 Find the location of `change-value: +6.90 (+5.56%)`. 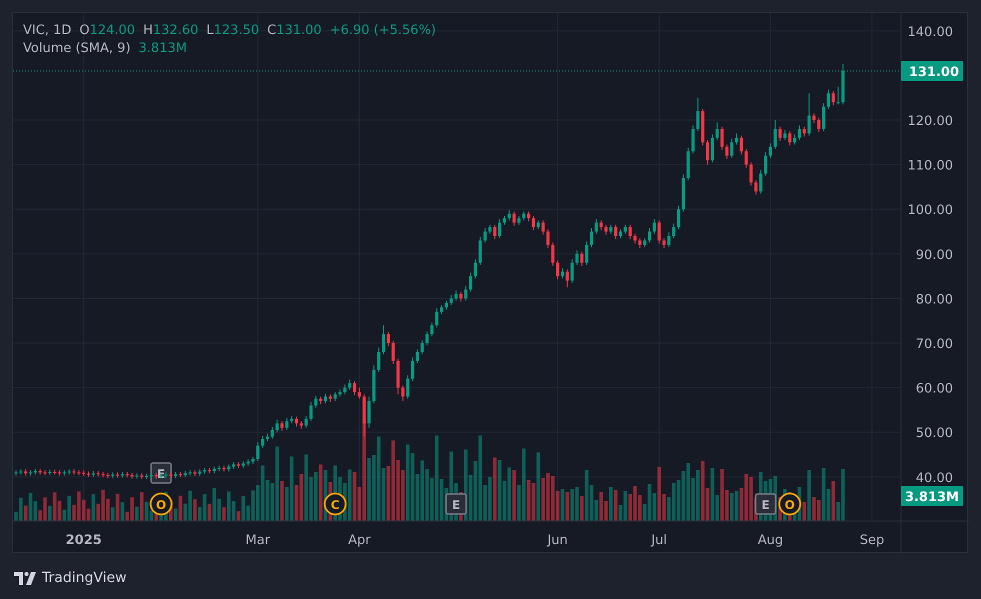

change-value: +6.90 (+5.56%) is located at coordinates (383, 30).